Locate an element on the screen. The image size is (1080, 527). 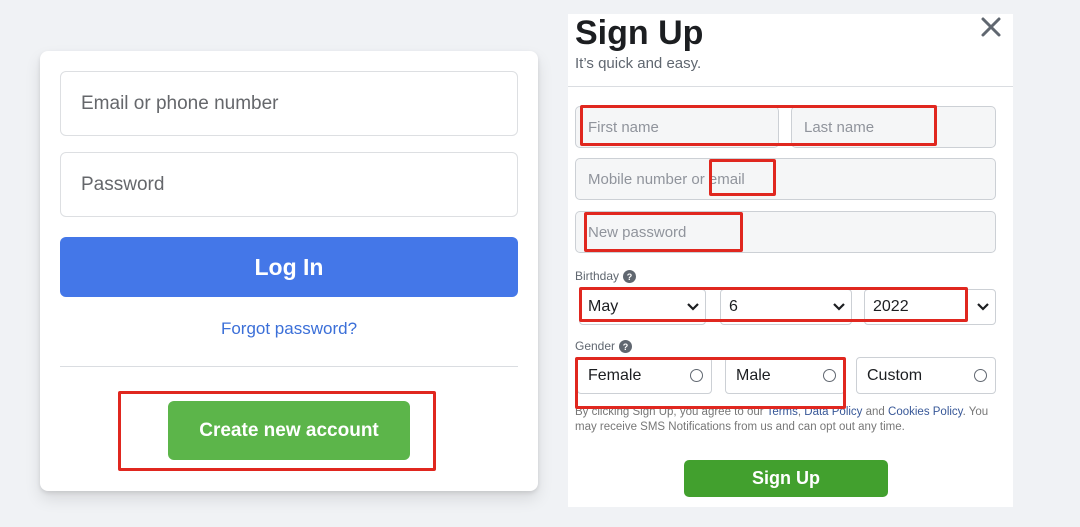
create-account-button: Create new account is located at coordinates (289, 430).